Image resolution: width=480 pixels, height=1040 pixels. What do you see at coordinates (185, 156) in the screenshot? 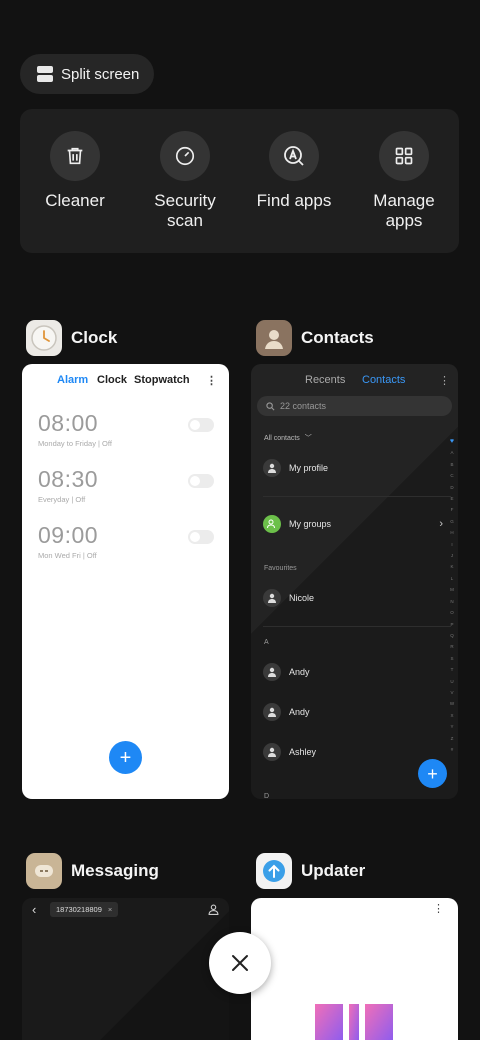
I see `security-gauge-icon` at bounding box center [185, 156].